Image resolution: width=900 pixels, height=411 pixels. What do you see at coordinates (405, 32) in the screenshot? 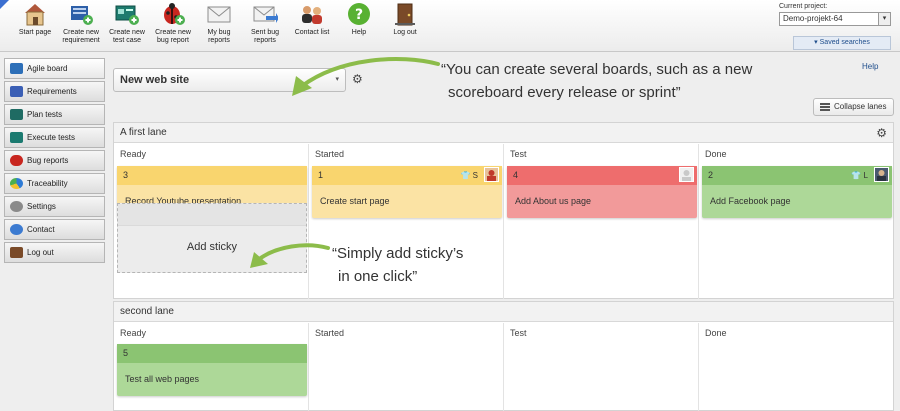
I see `log-out-label: Log out` at bounding box center [405, 32].